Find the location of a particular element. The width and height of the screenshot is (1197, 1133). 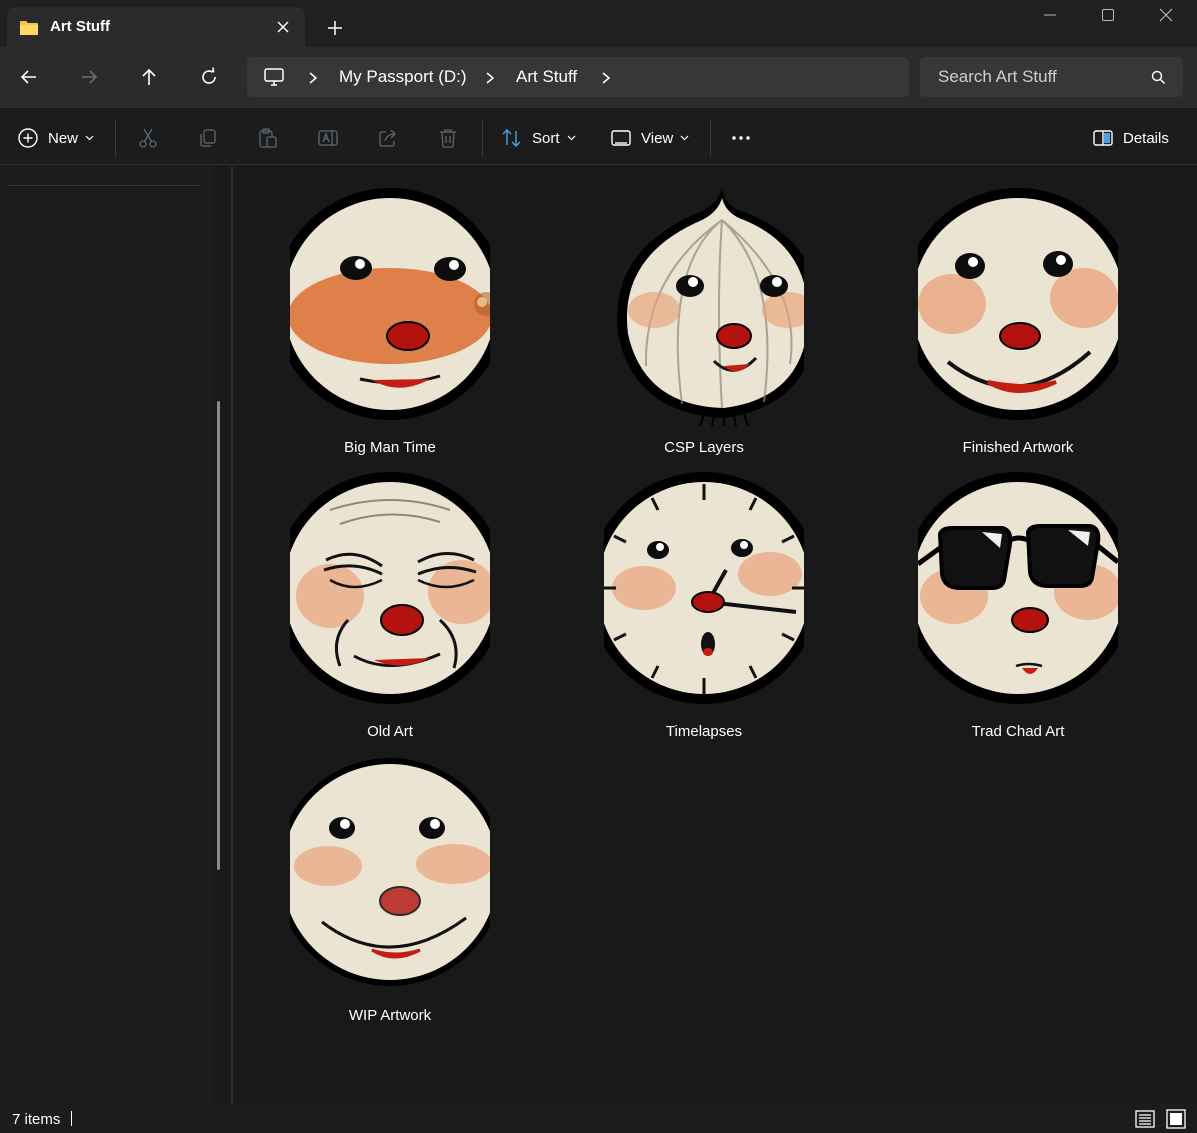

nav-divider is located at coordinates (103, 185).